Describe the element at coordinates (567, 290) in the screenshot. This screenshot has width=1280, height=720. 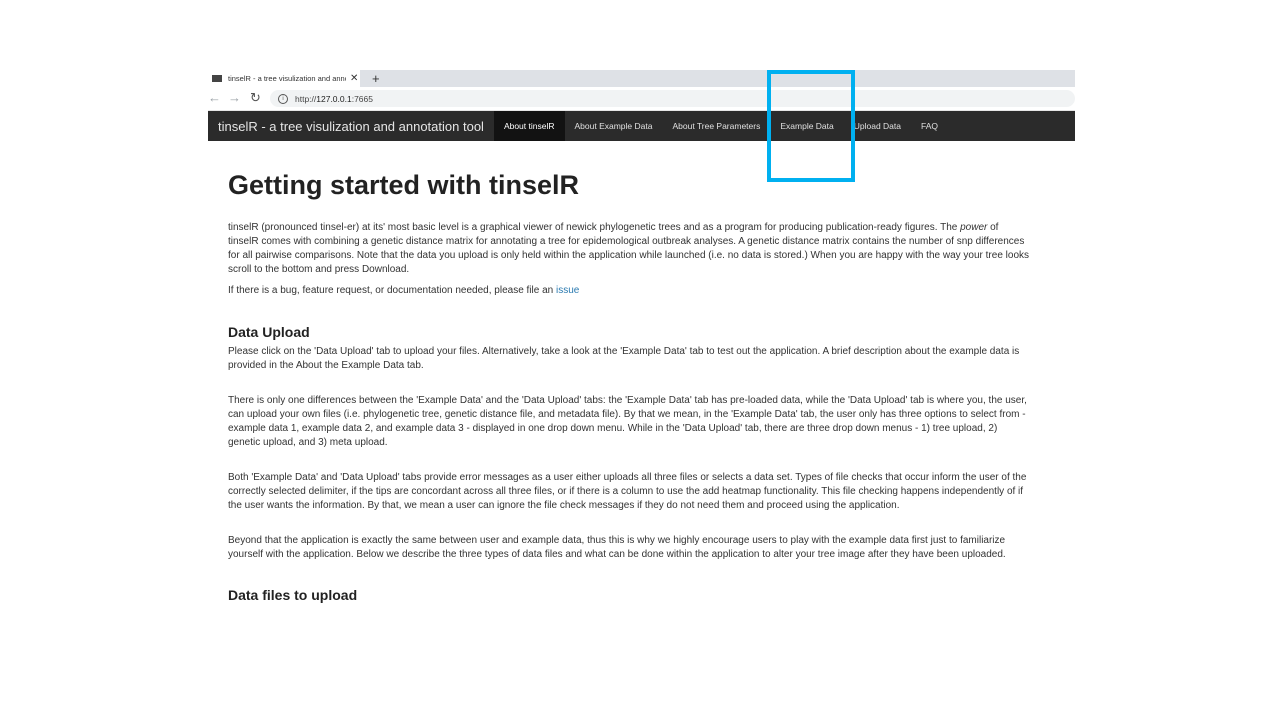
I see `issue-link: issue` at that location.